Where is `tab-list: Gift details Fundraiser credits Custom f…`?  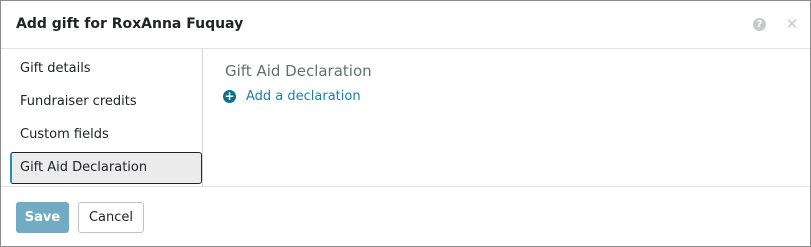 tab-list: Gift details Fundraiser credits Custom f… is located at coordinates (102, 118).